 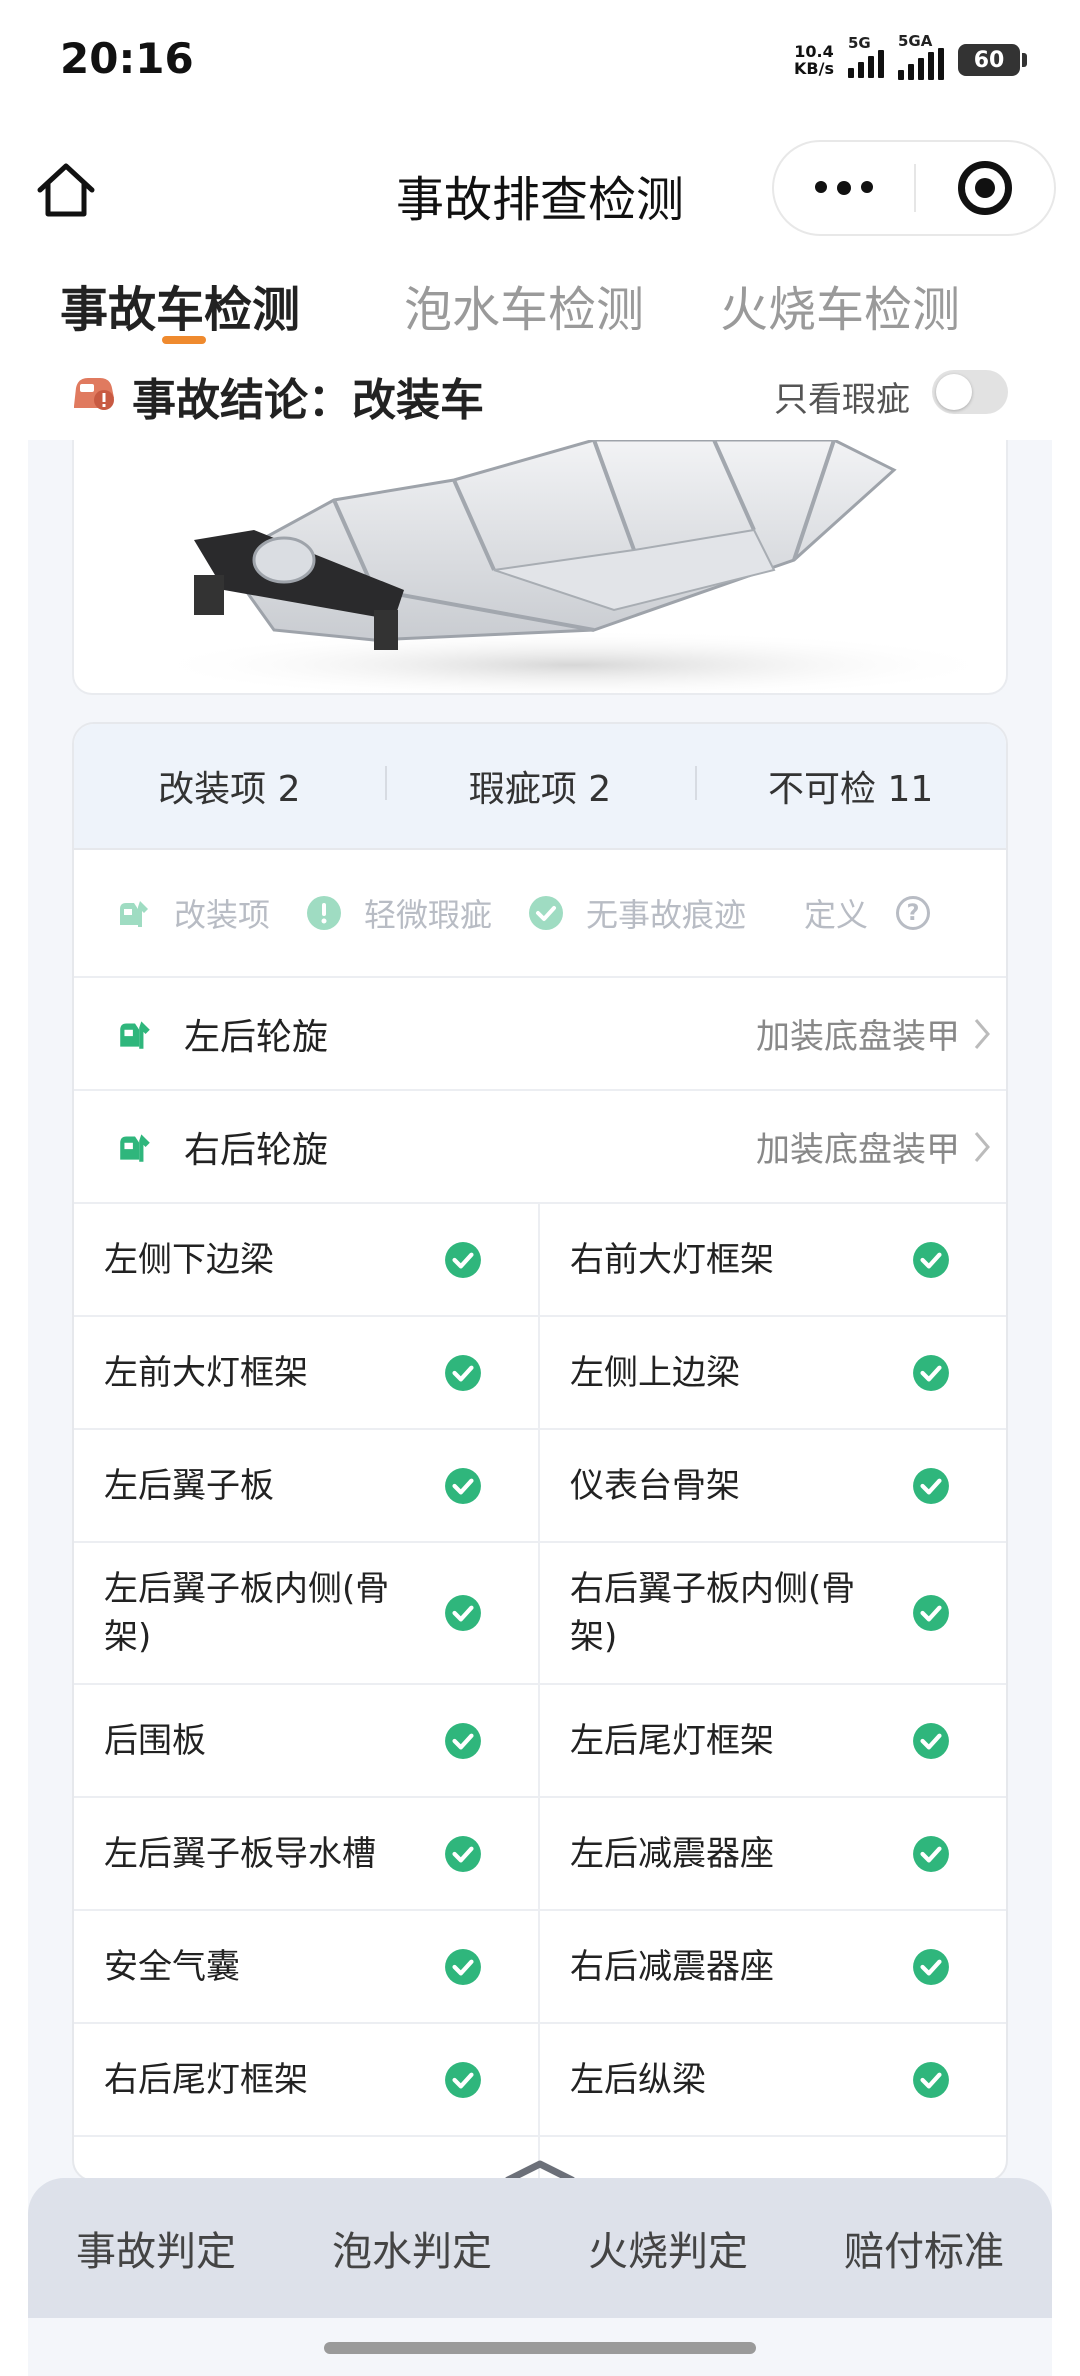 What do you see at coordinates (842, 400) in the screenshot?
I see `only-flaw-label: 只看瑕疵` at bounding box center [842, 400].